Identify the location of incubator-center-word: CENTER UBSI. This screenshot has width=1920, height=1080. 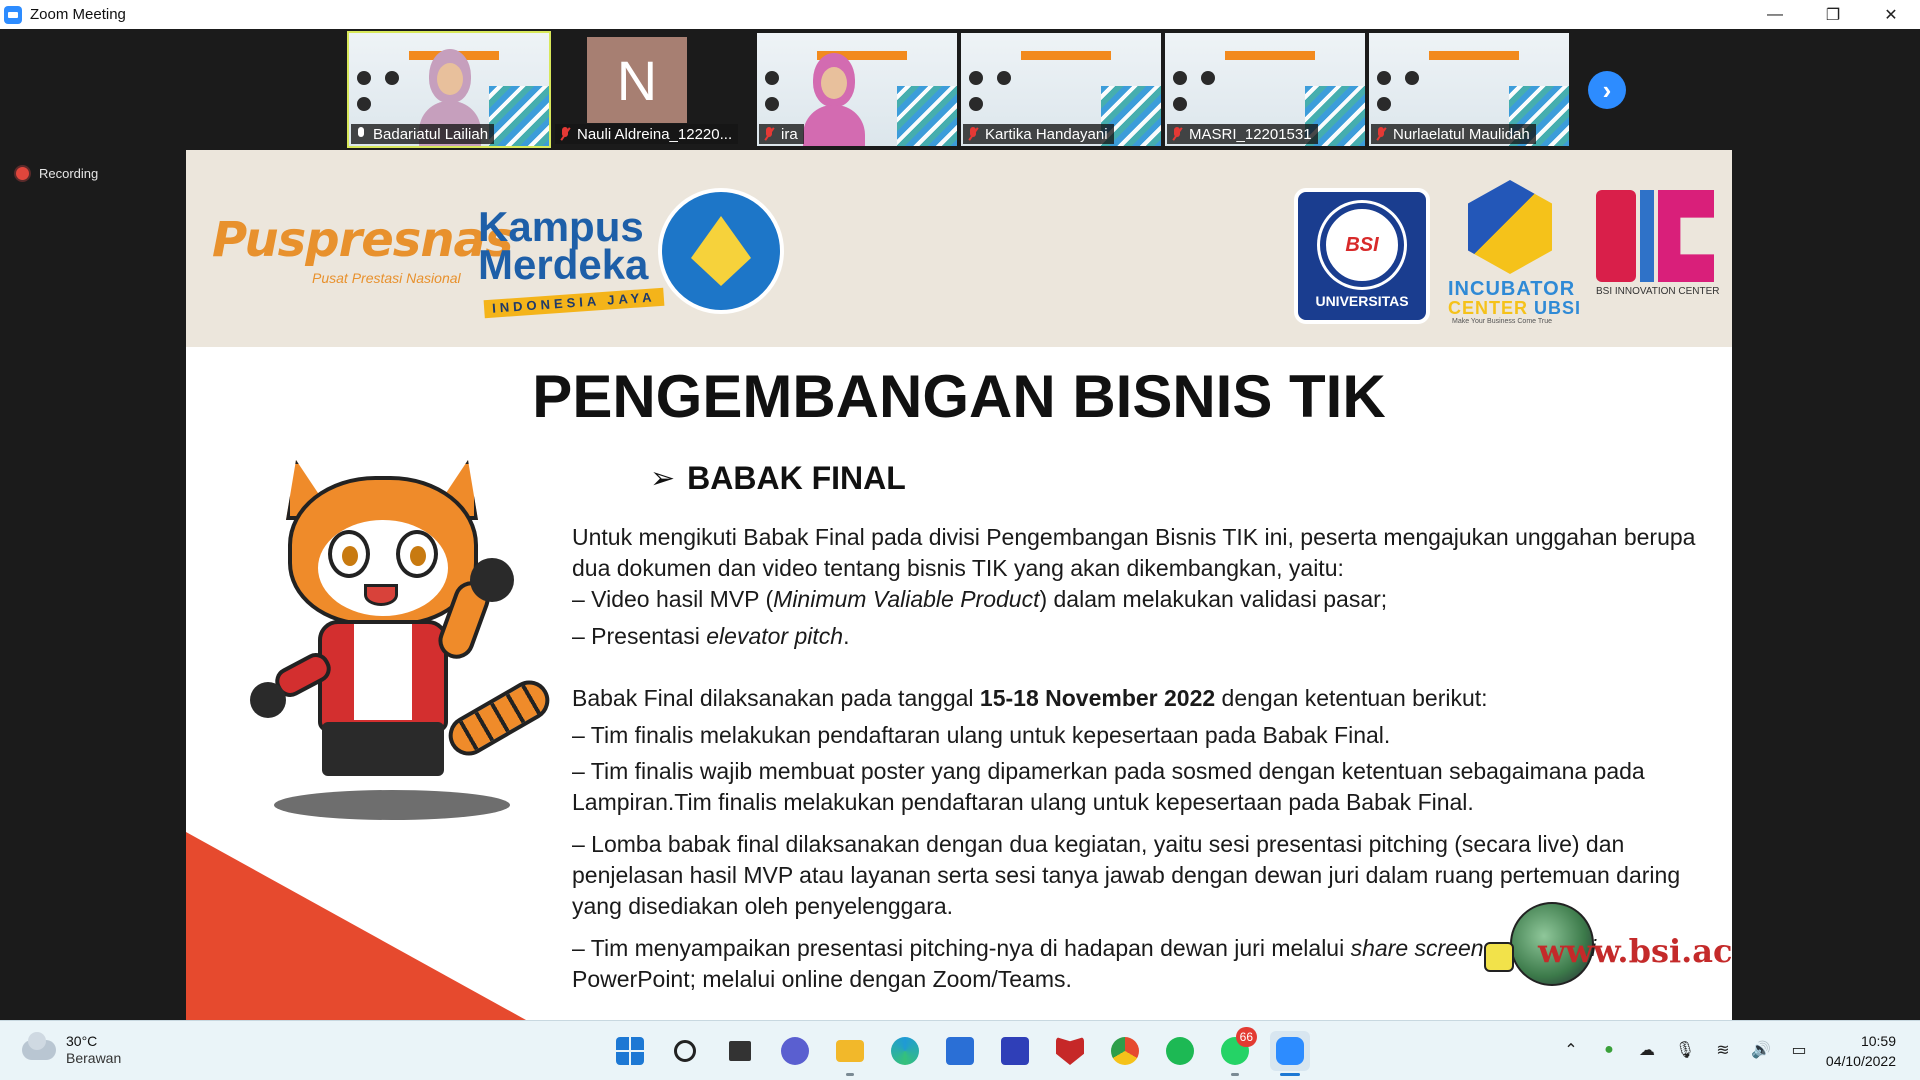
(1514, 308).